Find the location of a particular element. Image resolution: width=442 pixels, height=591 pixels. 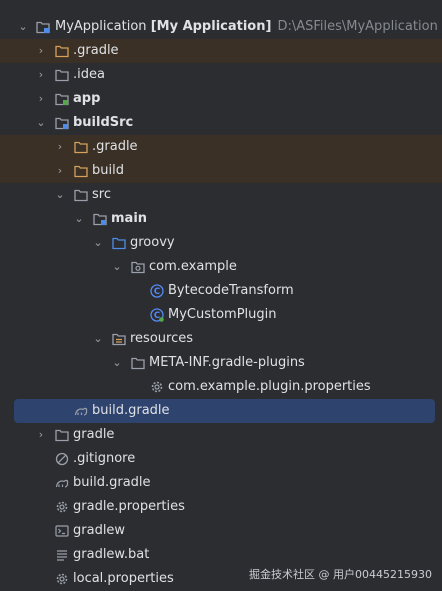

tree-item-label: BytecodeTransform is located at coordinates (231, 290).